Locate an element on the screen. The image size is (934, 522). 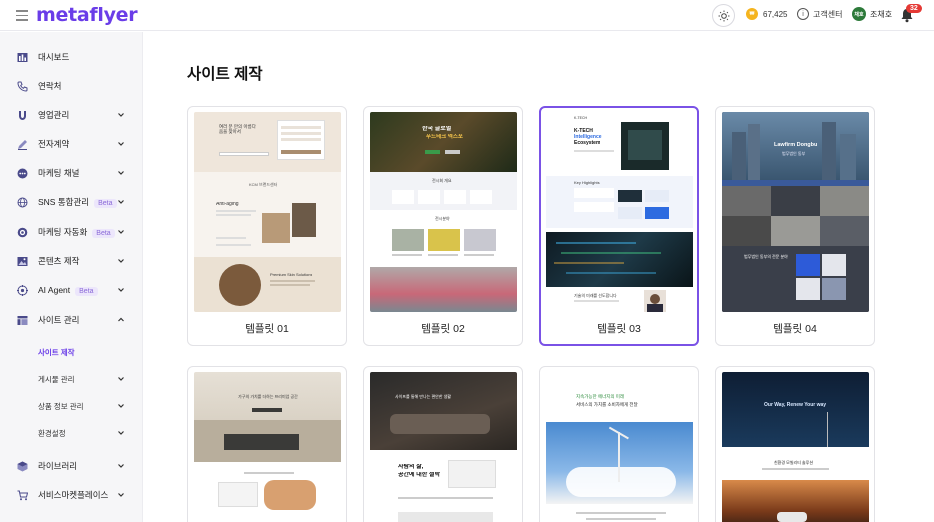
sidebar-item-site-management: 사이트 관리 is located at coordinates (71, 320).